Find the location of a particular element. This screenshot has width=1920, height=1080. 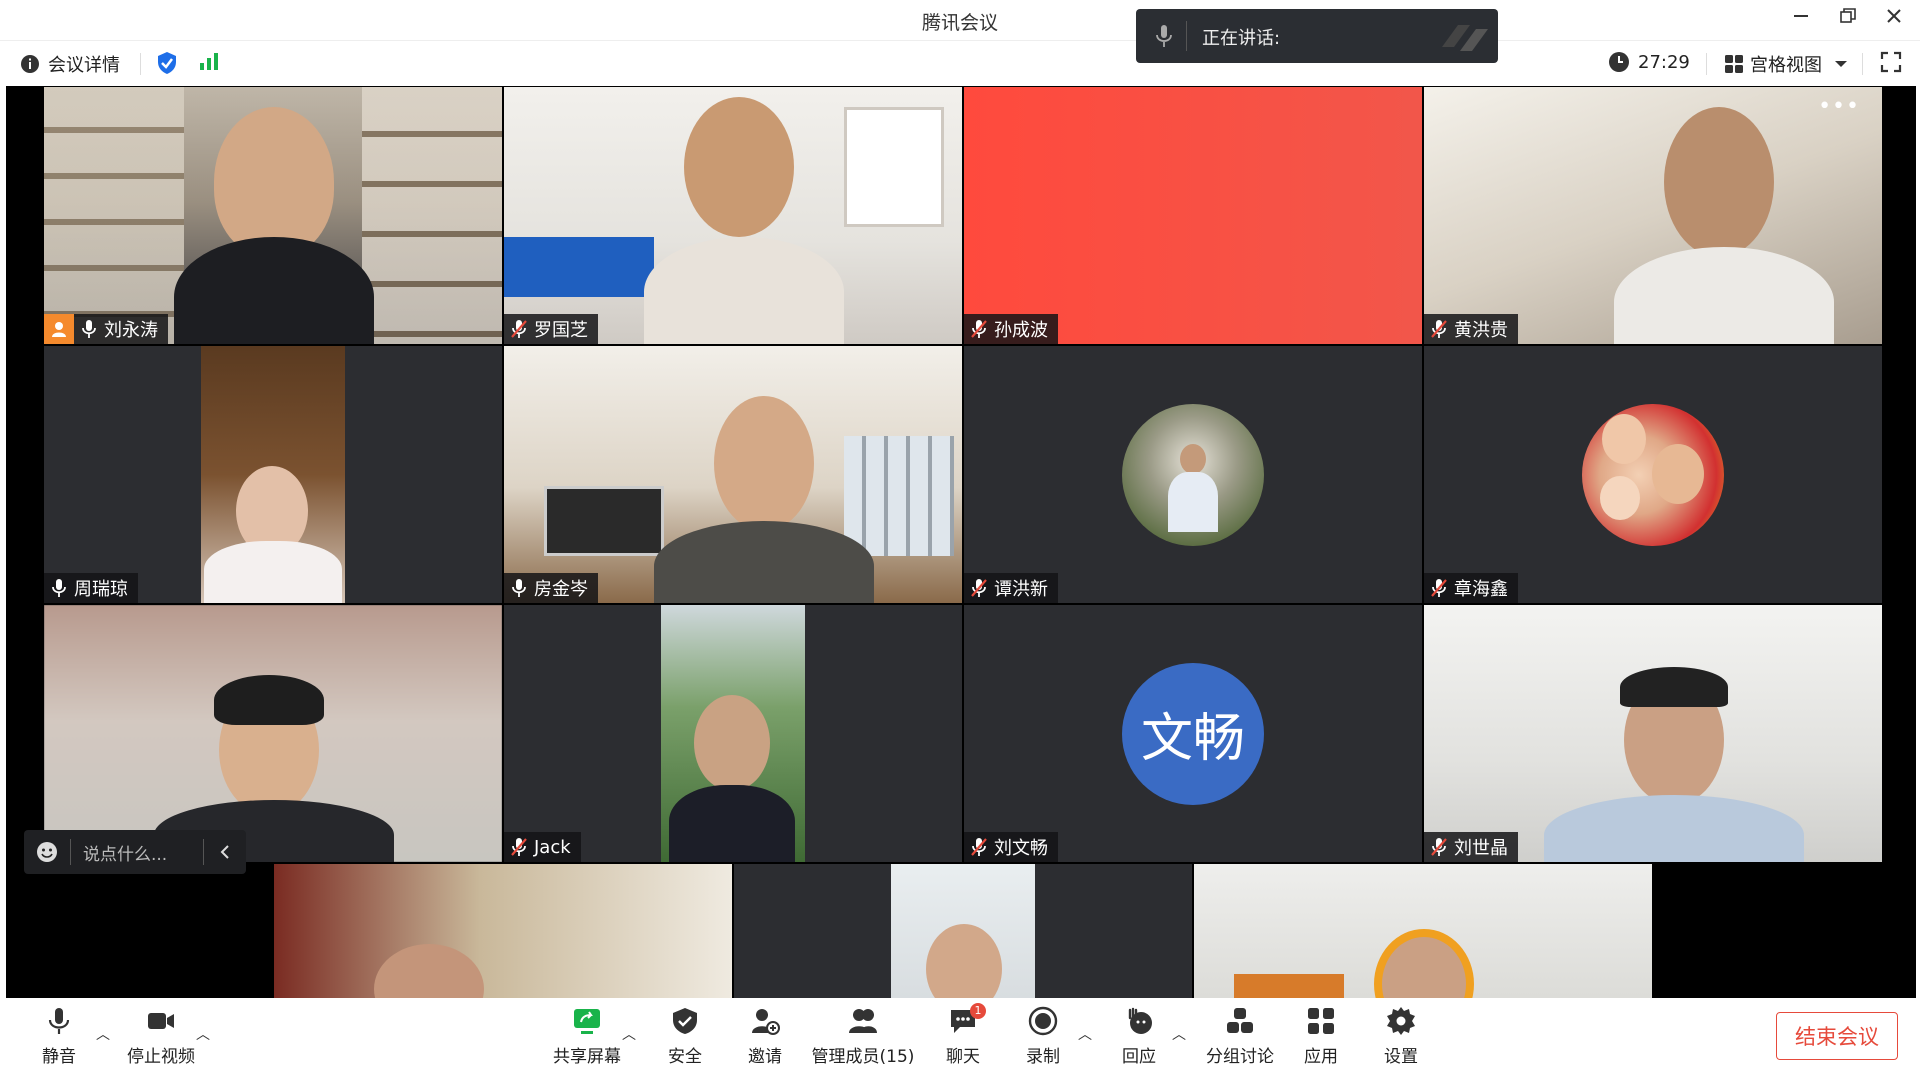

invite-label: 邀请 is located at coordinates (765, 1057).